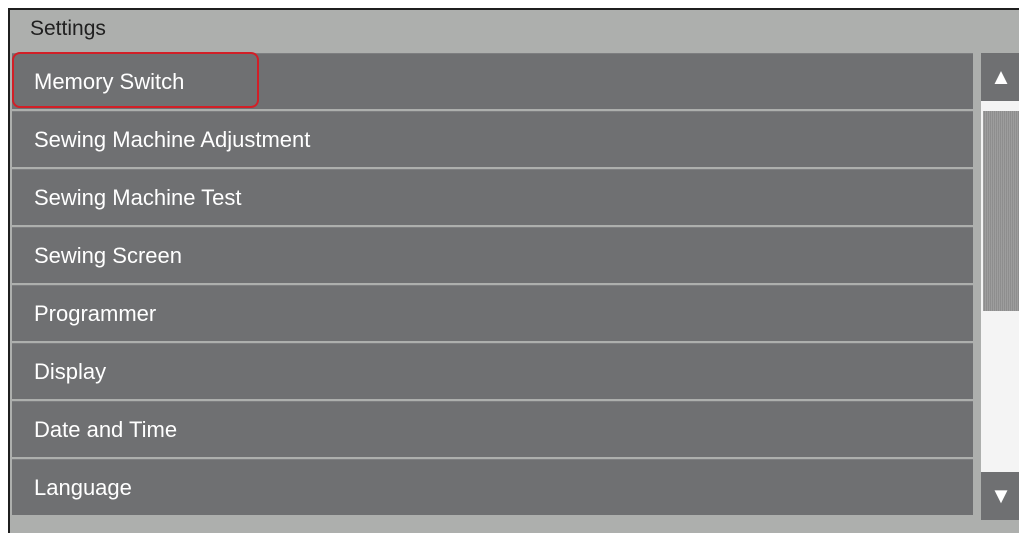  I want to click on scrollbar: ▲ ▼, so click(1000, 286).